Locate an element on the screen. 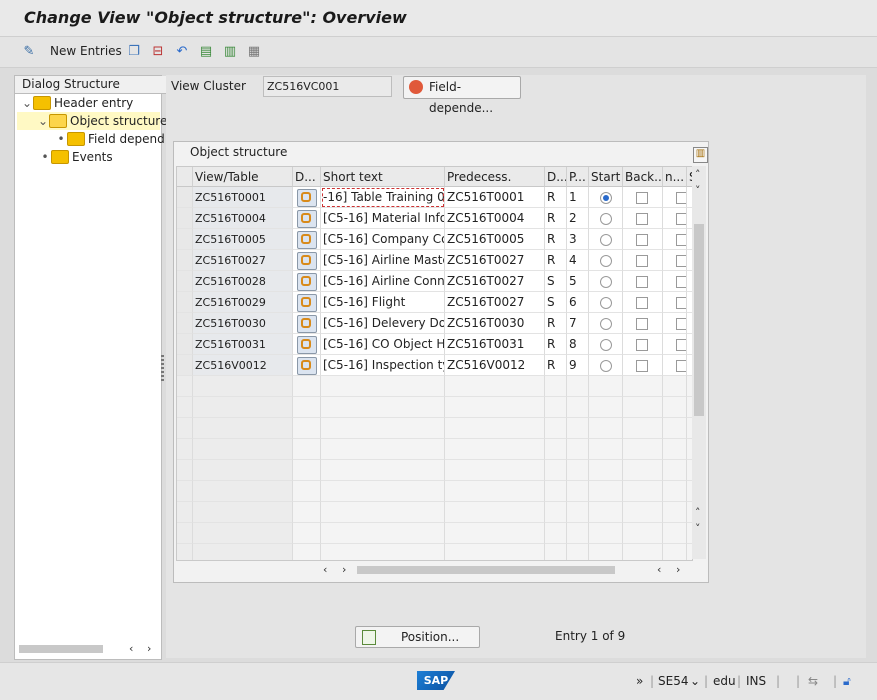  tree-item-header-entry: ⌄ Header entry is located at coordinates (77, 103).